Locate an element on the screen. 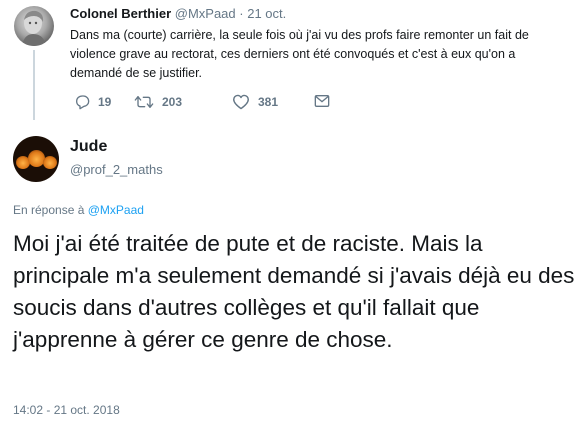 The width and height of the screenshot is (587, 428). reply-mention-link: @MxPaad is located at coordinates (116, 210).